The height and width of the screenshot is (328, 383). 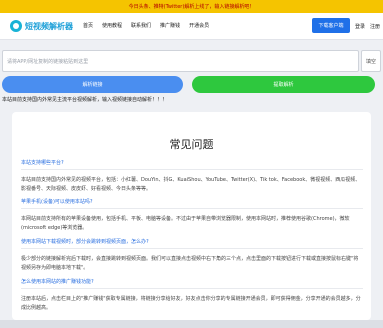 What do you see at coordinates (85, 100) in the screenshot?
I see `support-notice: 本站目前支持国内外常见主流平台视频解析，输入视频链接自动解析！！！` at bounding box center [85, 100].